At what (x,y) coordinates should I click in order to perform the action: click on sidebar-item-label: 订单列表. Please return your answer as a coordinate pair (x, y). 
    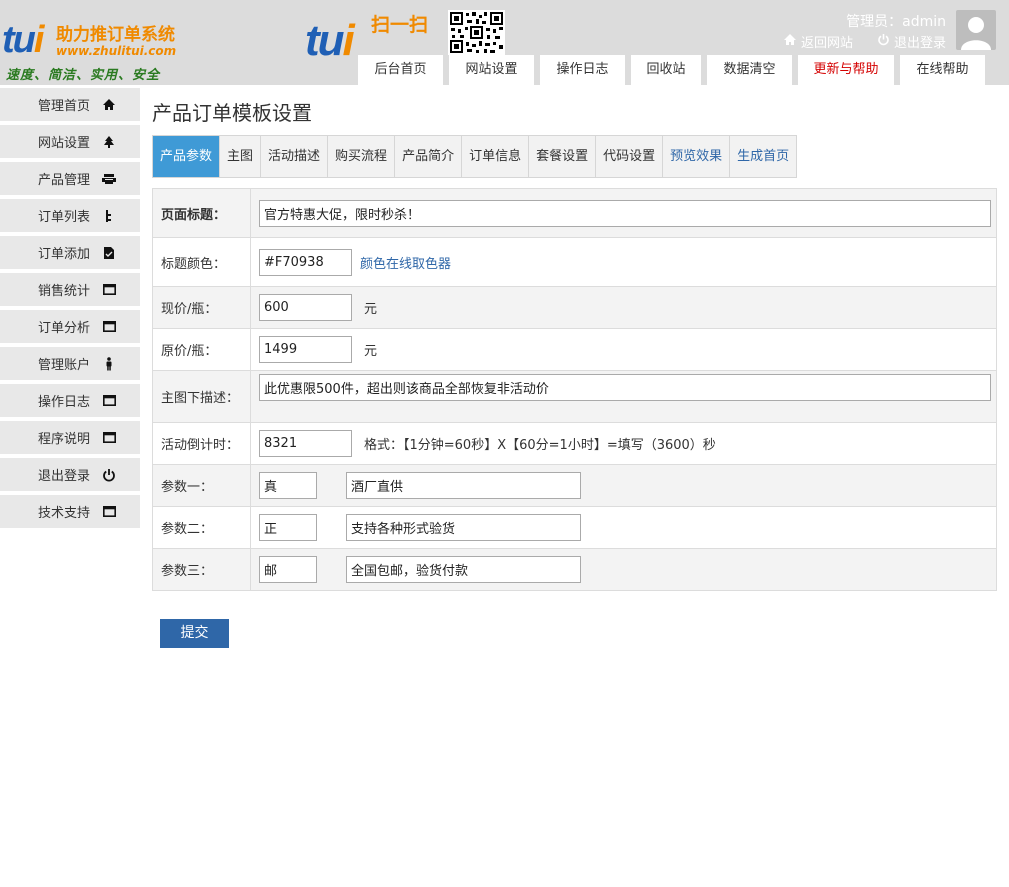
    Looking at the image, I should click on (63, 217).